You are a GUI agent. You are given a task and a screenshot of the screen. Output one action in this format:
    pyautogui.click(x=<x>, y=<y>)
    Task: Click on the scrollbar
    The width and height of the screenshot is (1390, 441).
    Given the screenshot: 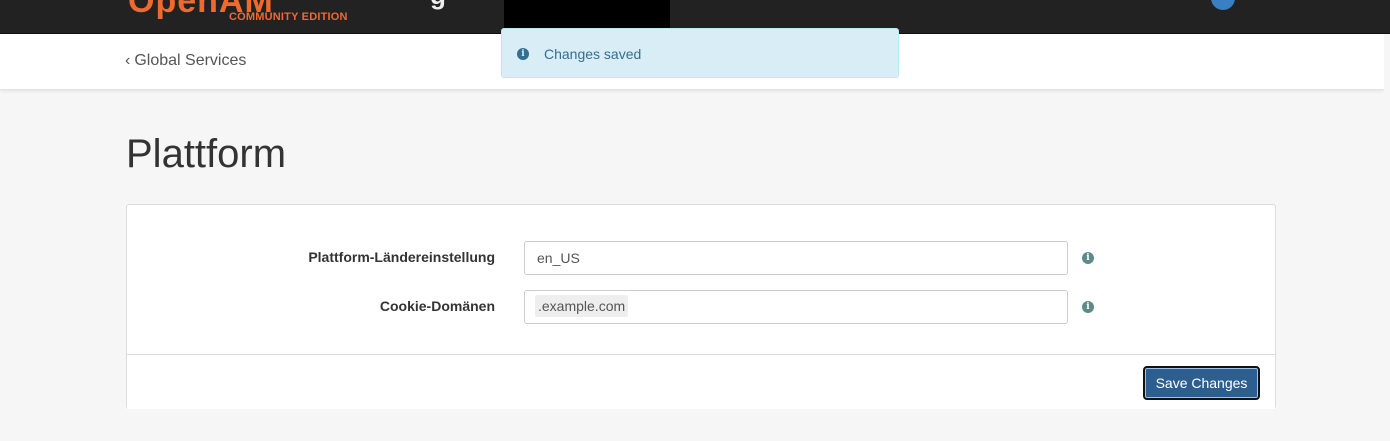 What is the action you would take?
    pyautogui.click(x=1387, y=237)
    